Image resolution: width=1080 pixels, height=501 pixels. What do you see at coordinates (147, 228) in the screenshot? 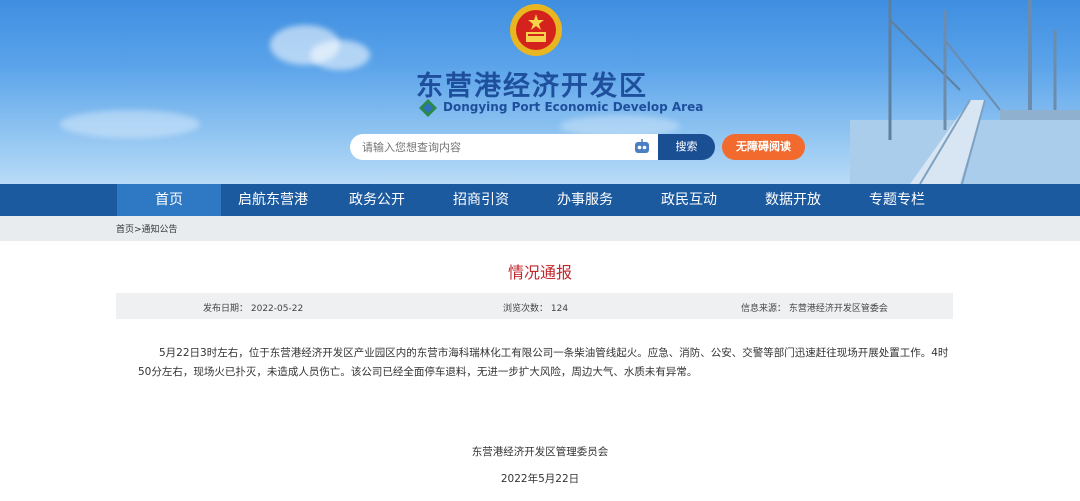
I see `breadcrumb: 首页>通知公告` at bounding box center [147, 228].